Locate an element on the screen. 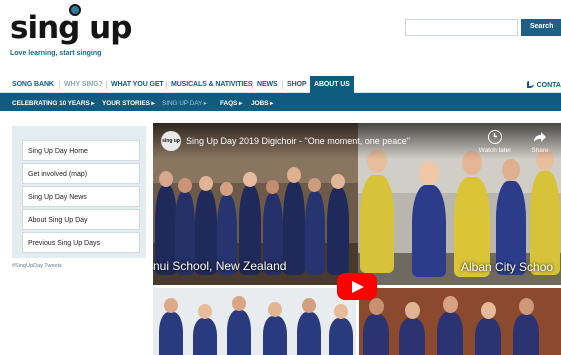  logo-text-up: up is located at coordinates (105, 28).